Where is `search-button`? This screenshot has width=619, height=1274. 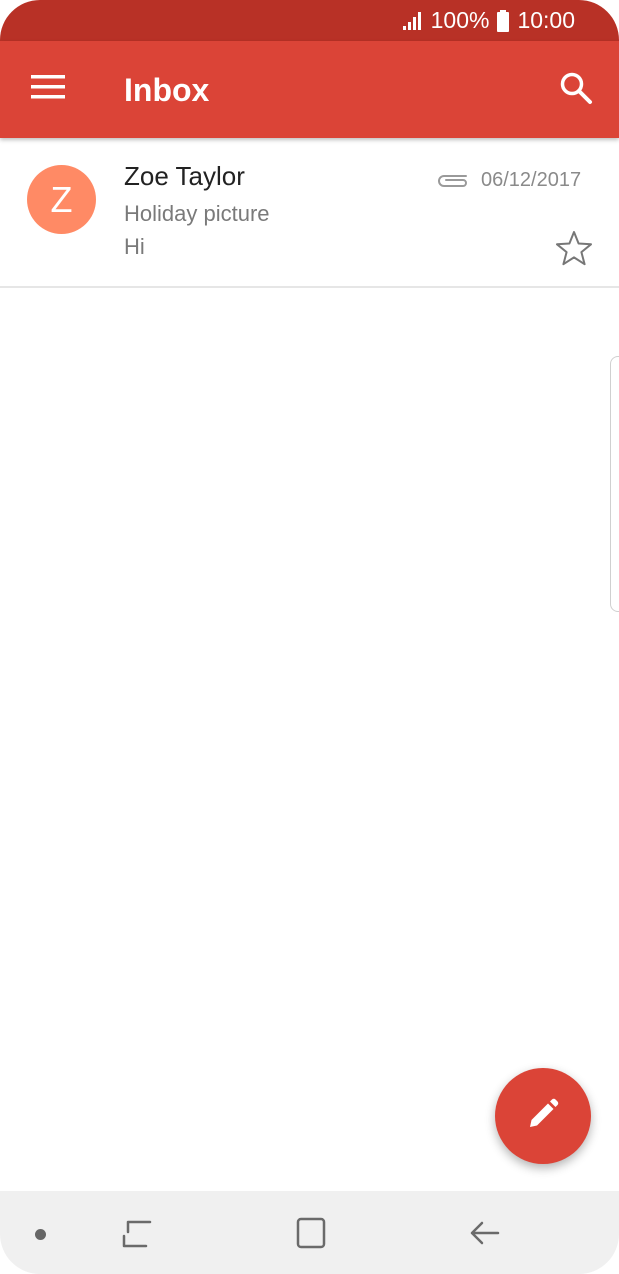
search-button is located at coordinates (576, 90).